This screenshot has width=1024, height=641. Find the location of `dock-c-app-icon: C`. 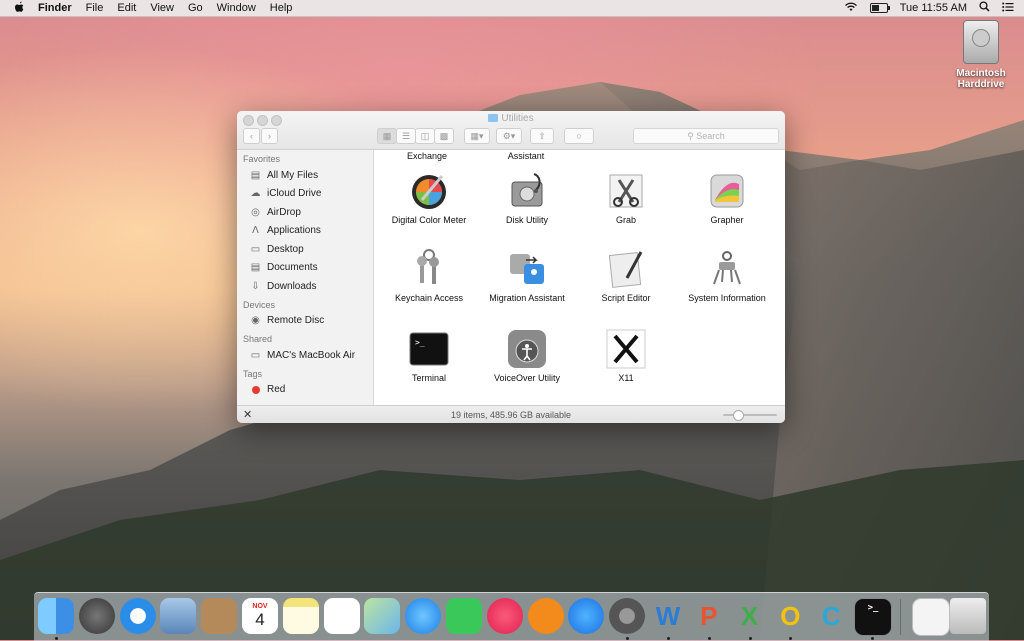

dock-c-app-icon: C is located at coordinates (831, 616).